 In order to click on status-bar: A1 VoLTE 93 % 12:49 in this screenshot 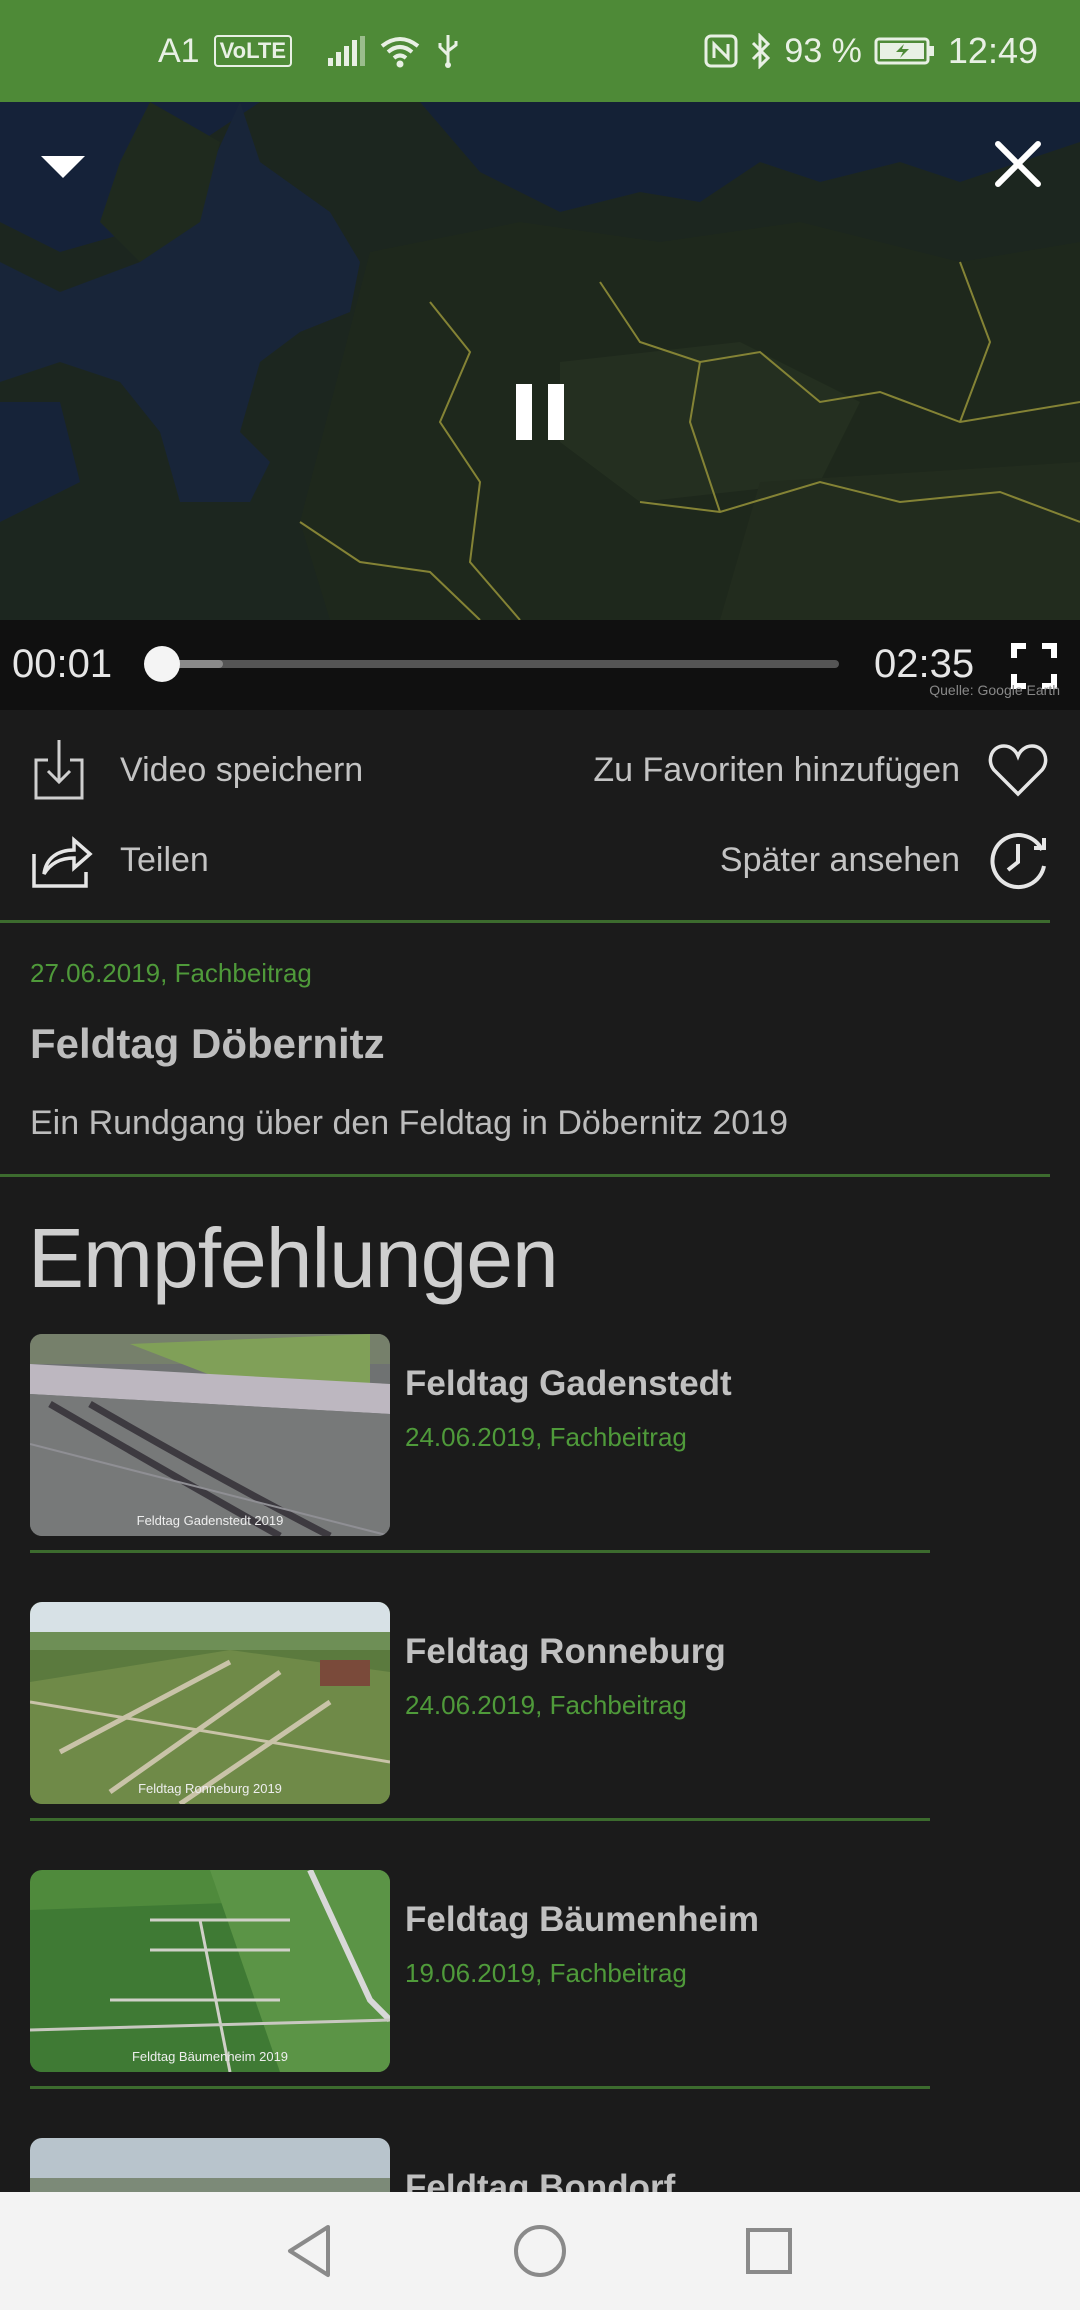, I will do `click(540, 51)`.